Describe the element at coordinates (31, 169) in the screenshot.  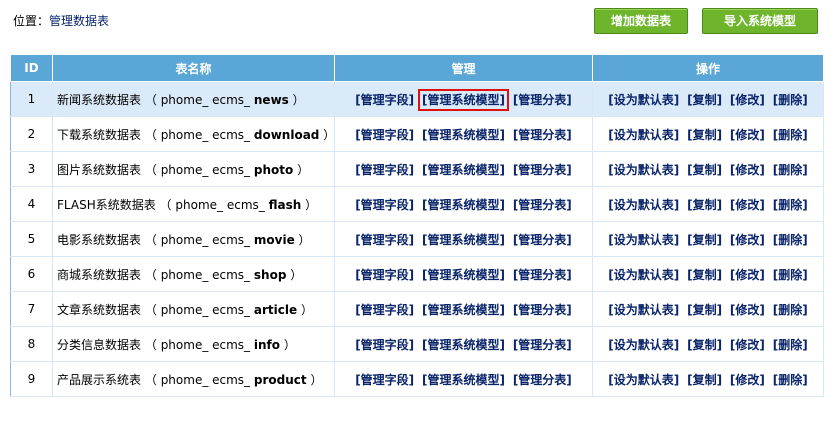
I see `row-id: 3` at that location.